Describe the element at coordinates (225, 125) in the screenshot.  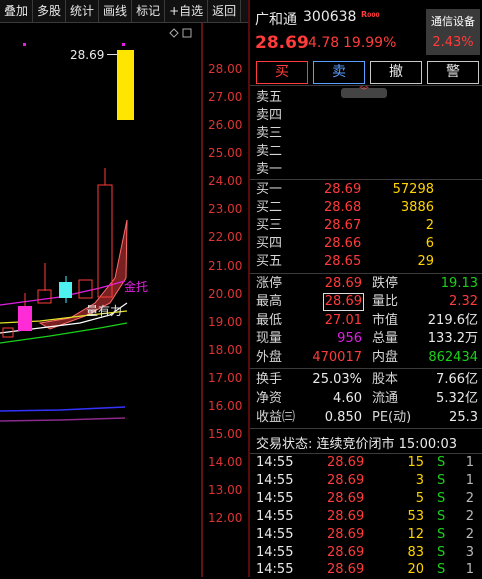
I see `price-tick-label: 26.00` at that location.